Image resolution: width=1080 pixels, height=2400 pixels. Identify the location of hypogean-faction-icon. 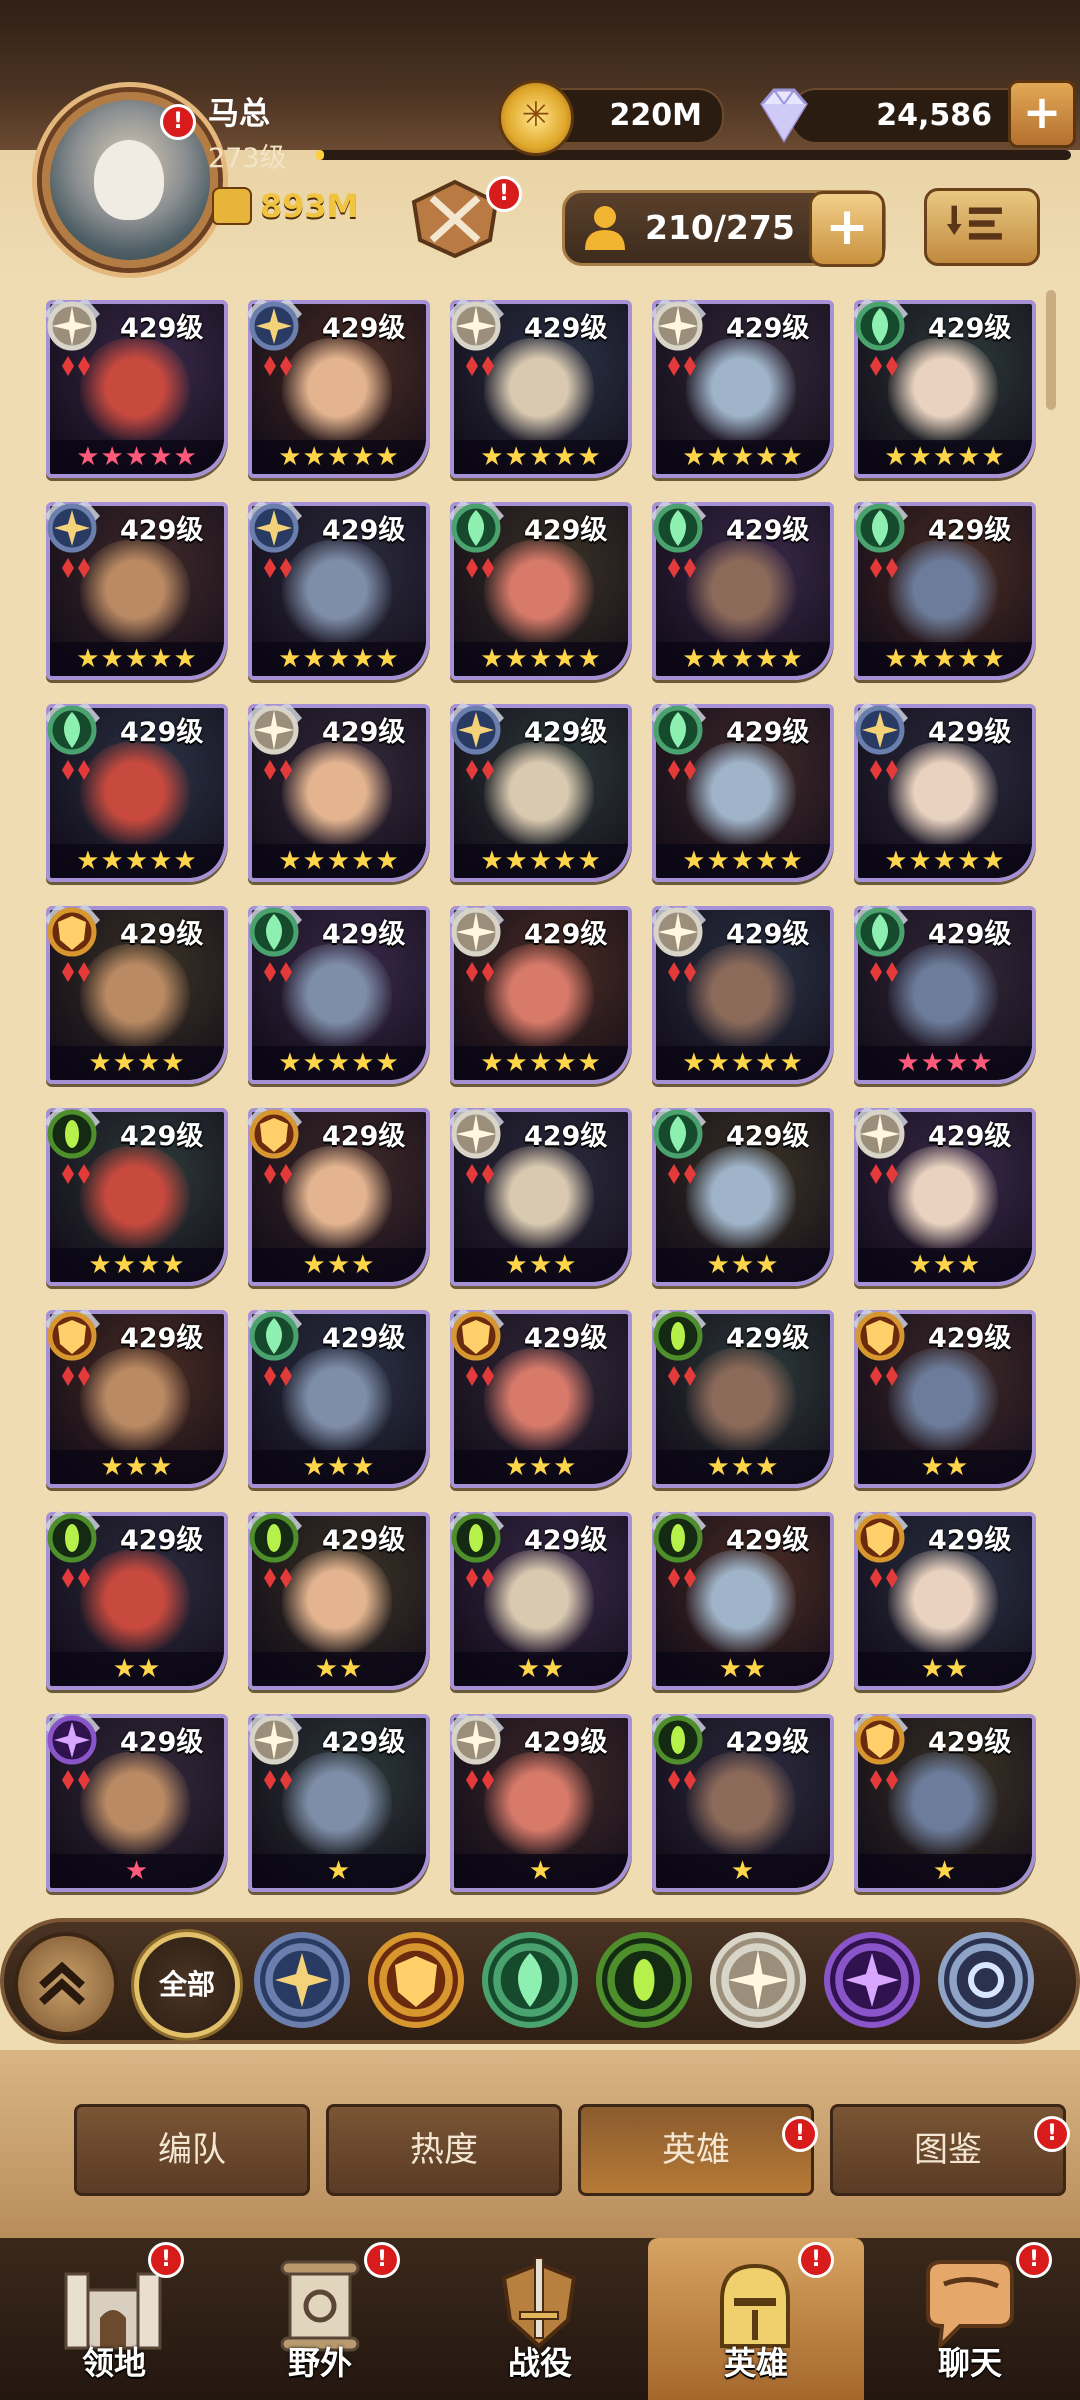
(872, 1980).